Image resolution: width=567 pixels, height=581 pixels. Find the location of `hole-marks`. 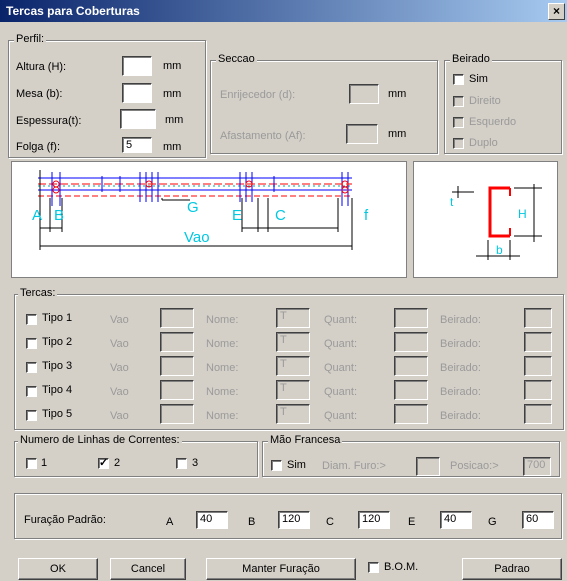

hole-marks is located at coordinates (200, 189).